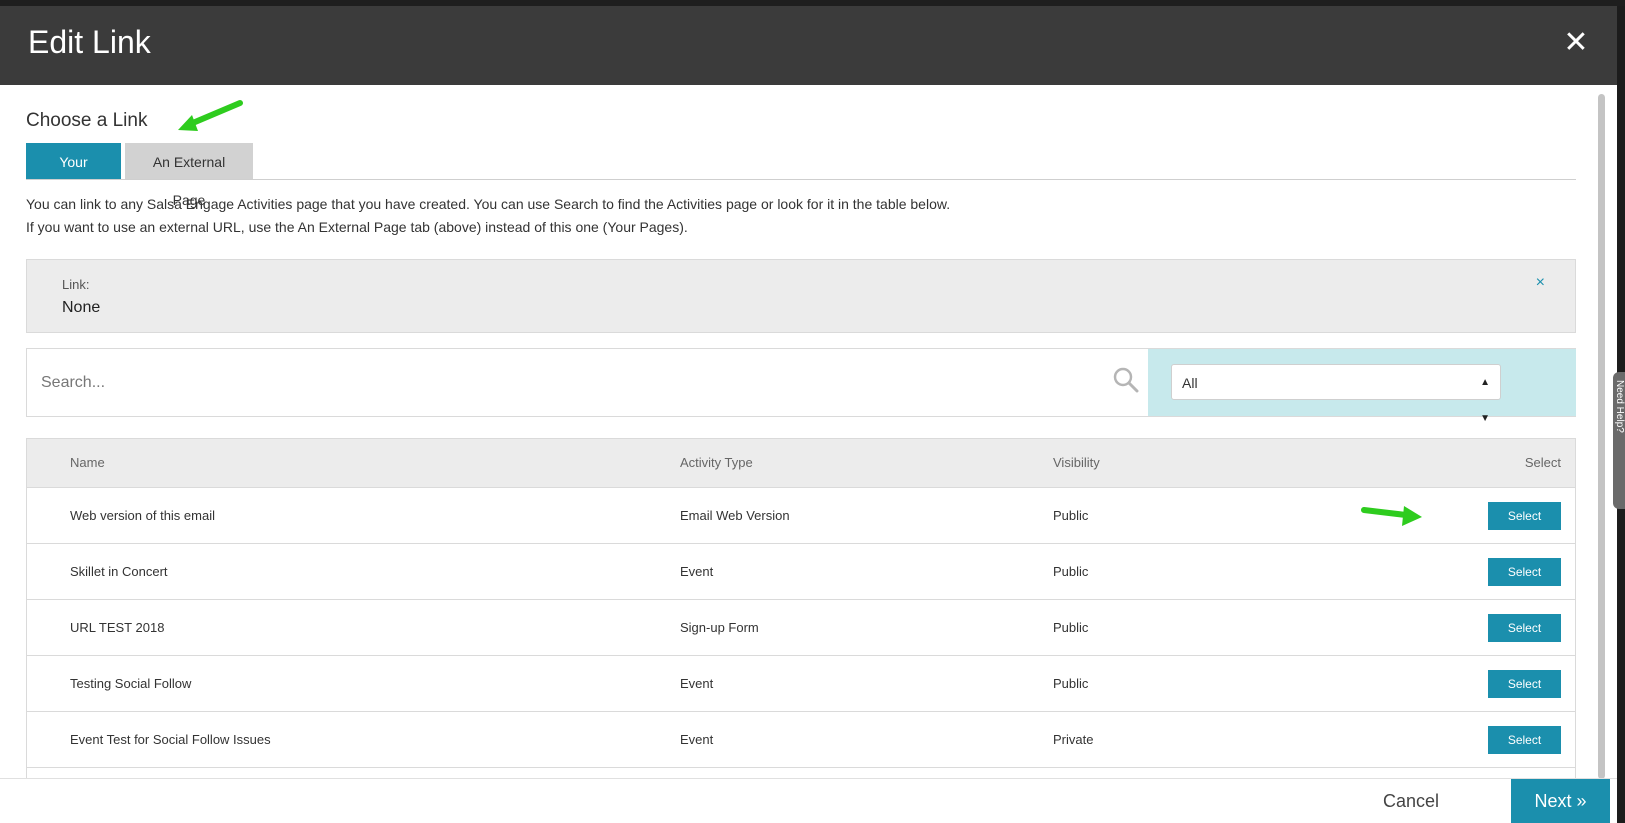 The width and height of the screenshot is (1625, 823). I want to click on row-name: Web version of this email, so click(142, 515).